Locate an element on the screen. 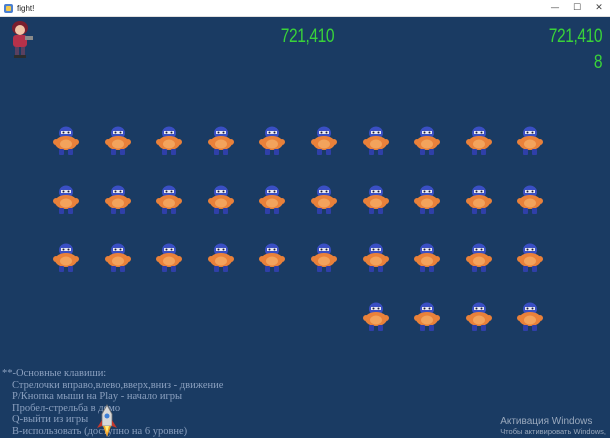 The height and width of the screenshot is (438, 610). window-title: fight! is located at coordinates (26, 8).